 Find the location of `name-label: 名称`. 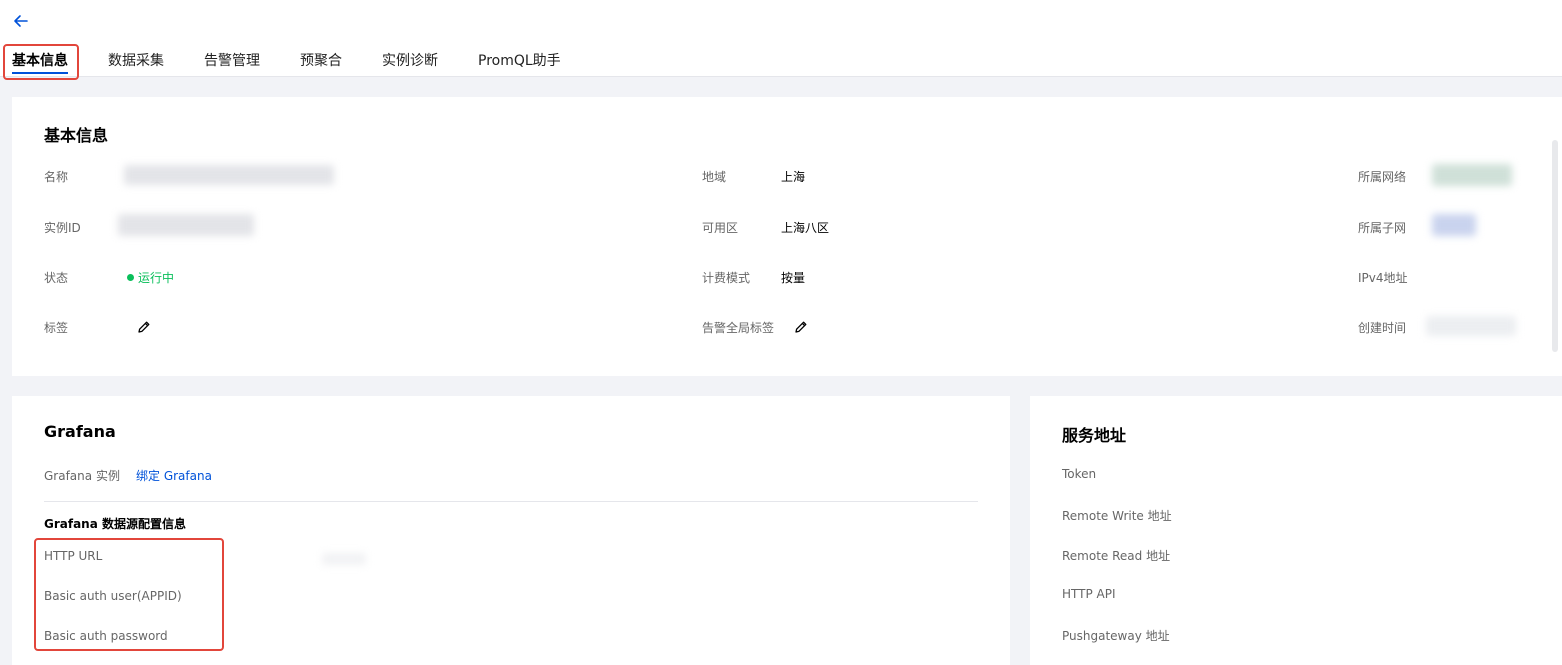

name-label: 名称 is located at coordinates (56, 177).